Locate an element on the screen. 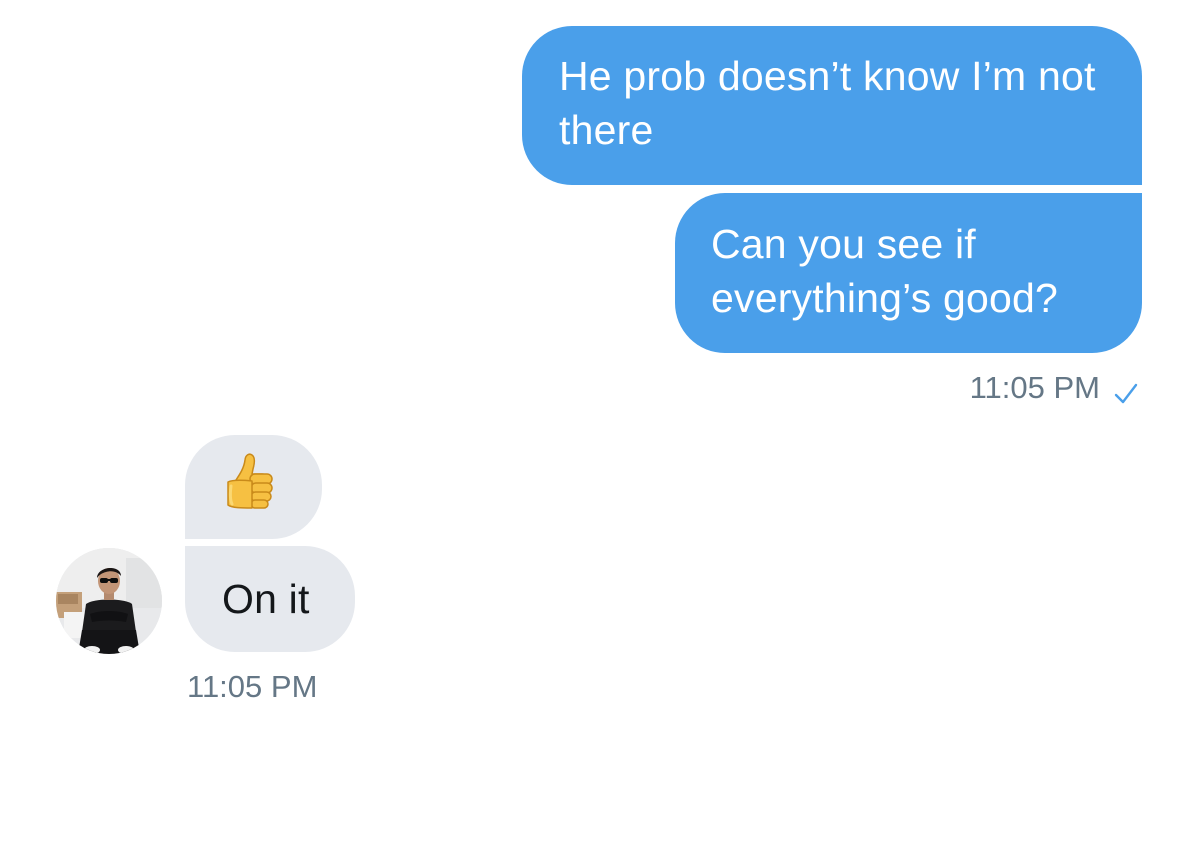 The image size is (1200, 844). checkmark-icon is located at coordinates (1126, 390).